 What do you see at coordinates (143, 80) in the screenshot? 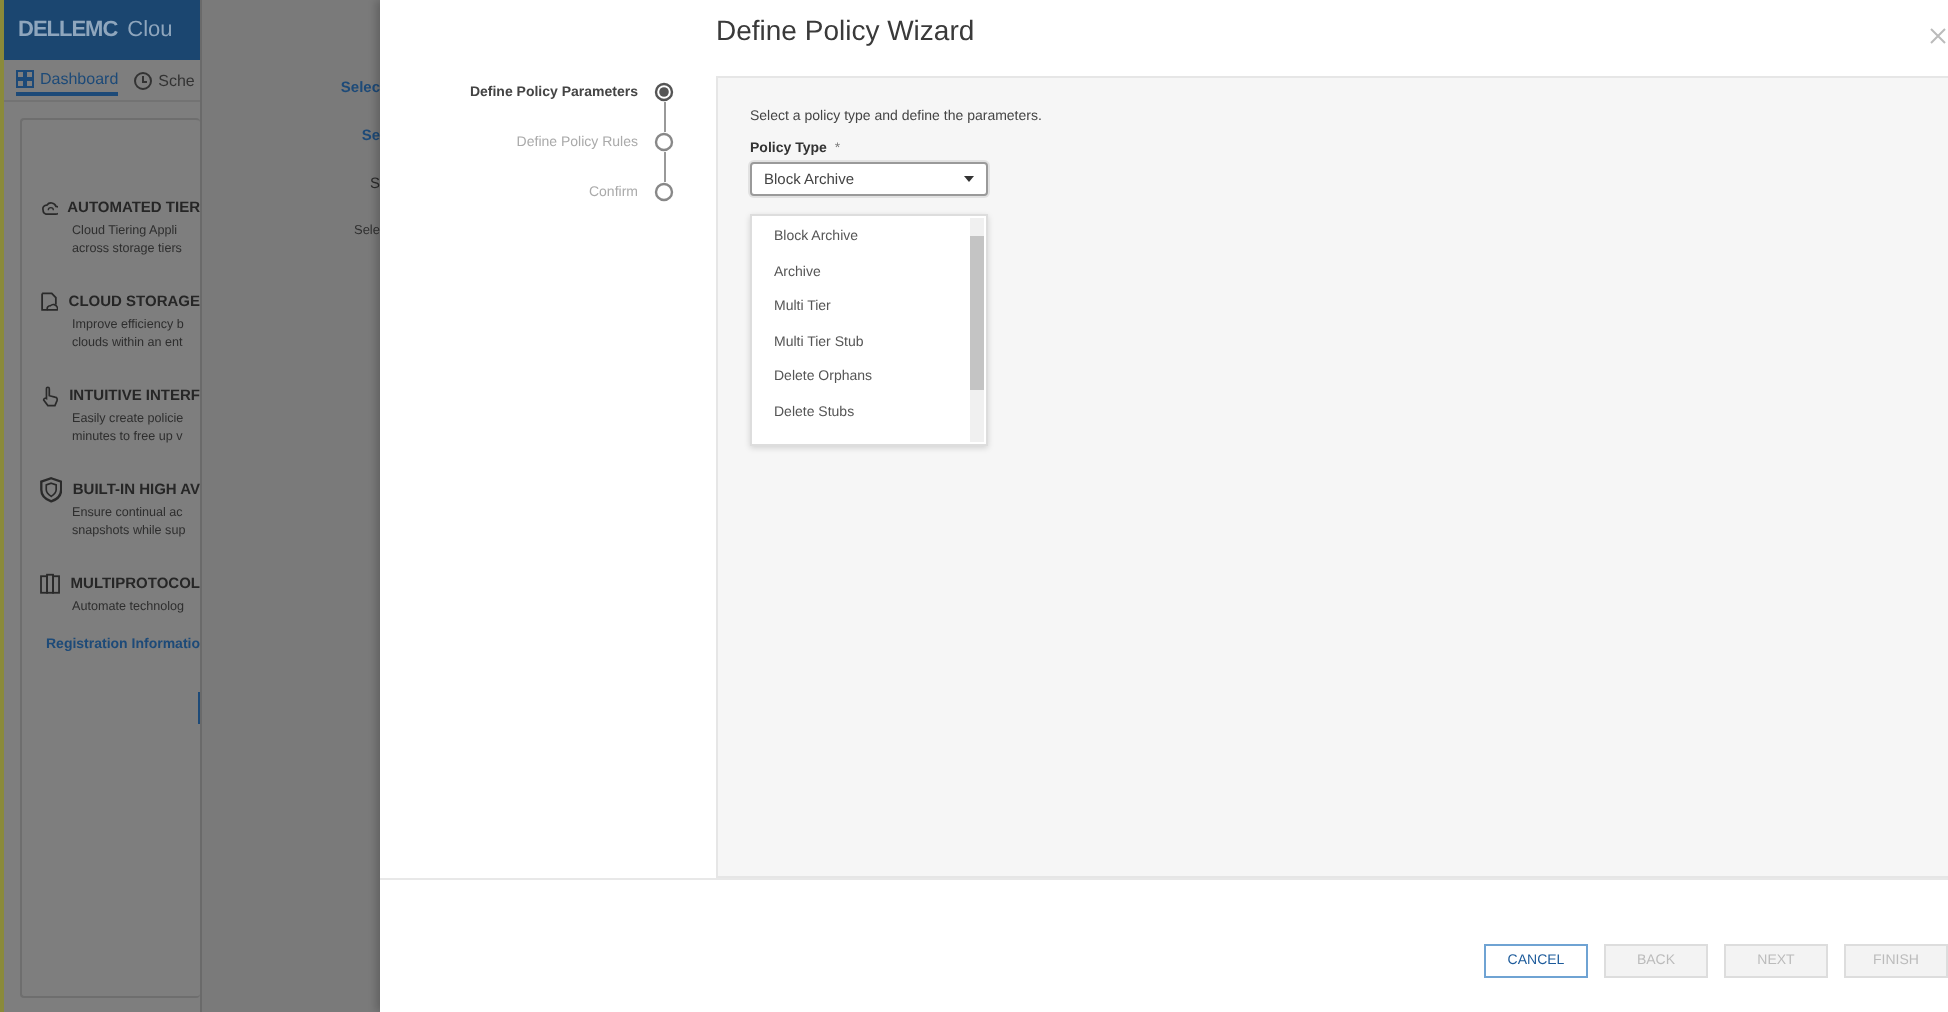
I see `clock-icon` at bounding box center [143, 80].